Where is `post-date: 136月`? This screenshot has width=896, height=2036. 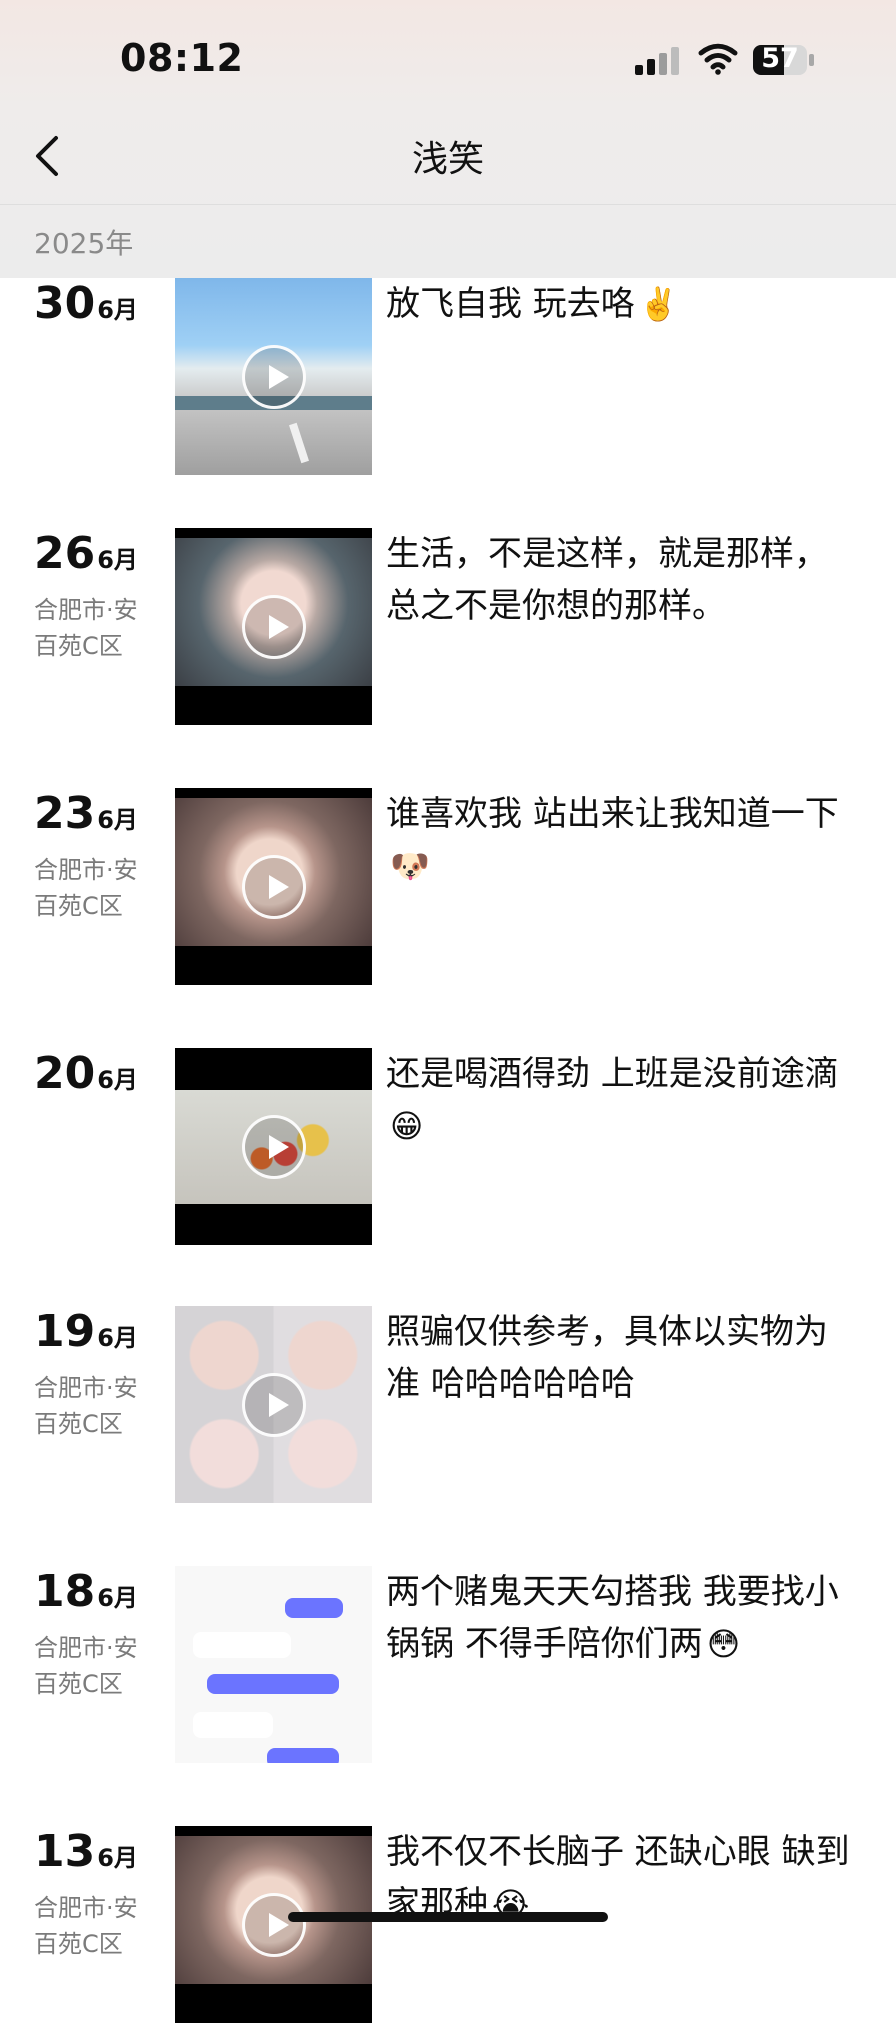
post-date: 136月 is located at coordinates (86, 1851).